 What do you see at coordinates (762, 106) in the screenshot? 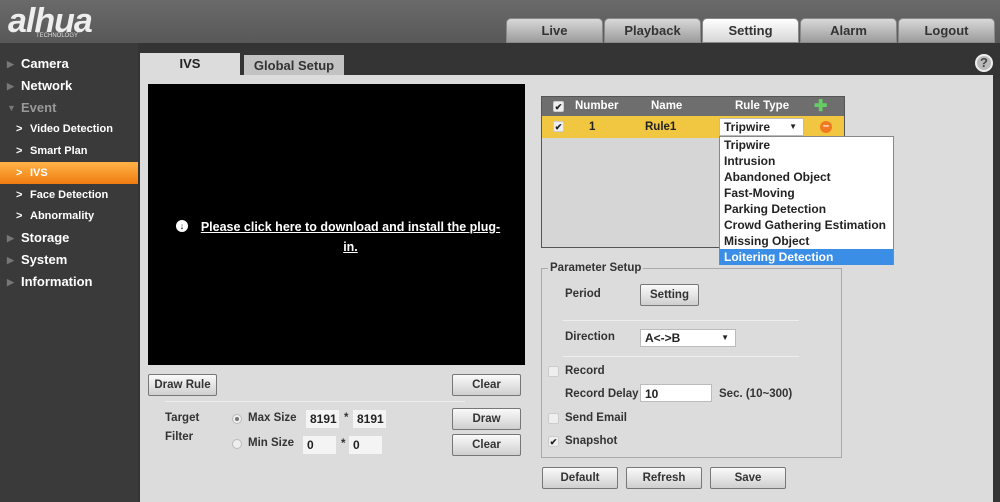
I see `col-rule-type: Rule Type` at bounding box center [762, 106].